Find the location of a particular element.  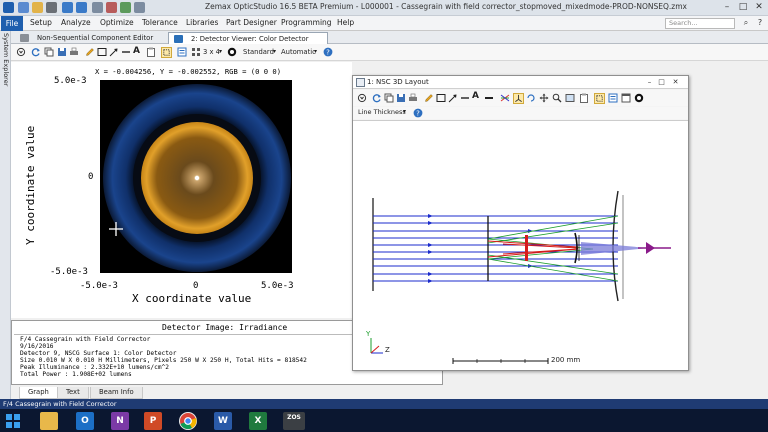

onenote-icon: N is located at coordinates (120, 421).